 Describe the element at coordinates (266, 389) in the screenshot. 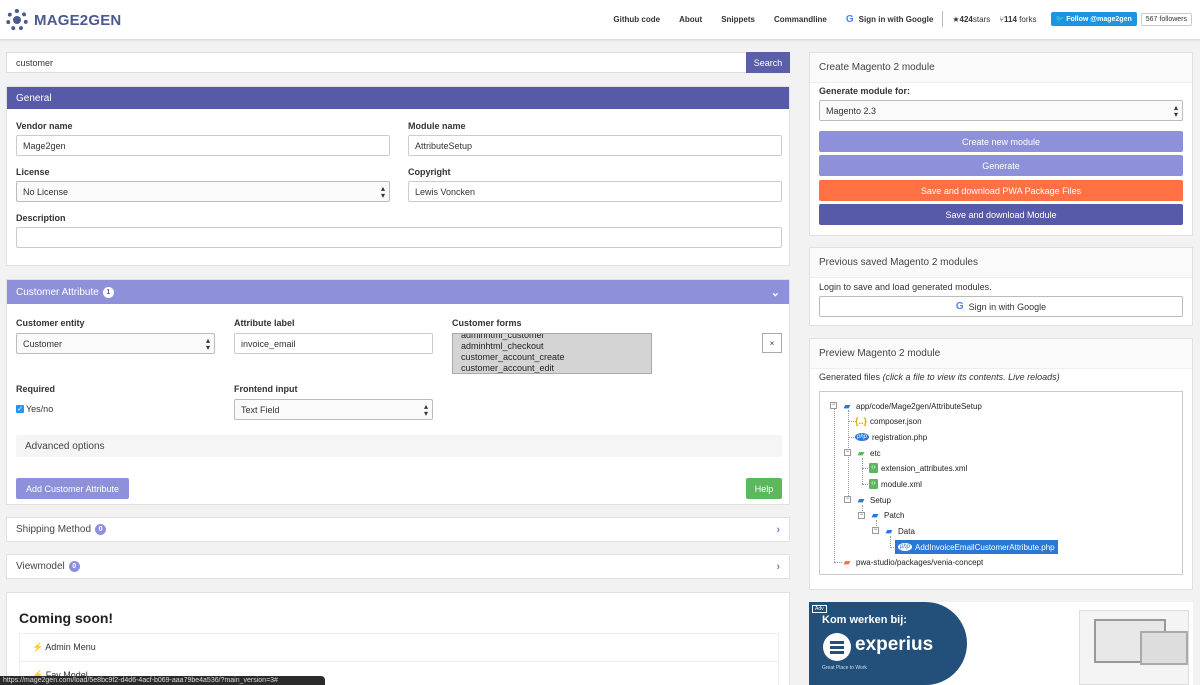

I see `frontend-input-label: Frontend input` at that location.